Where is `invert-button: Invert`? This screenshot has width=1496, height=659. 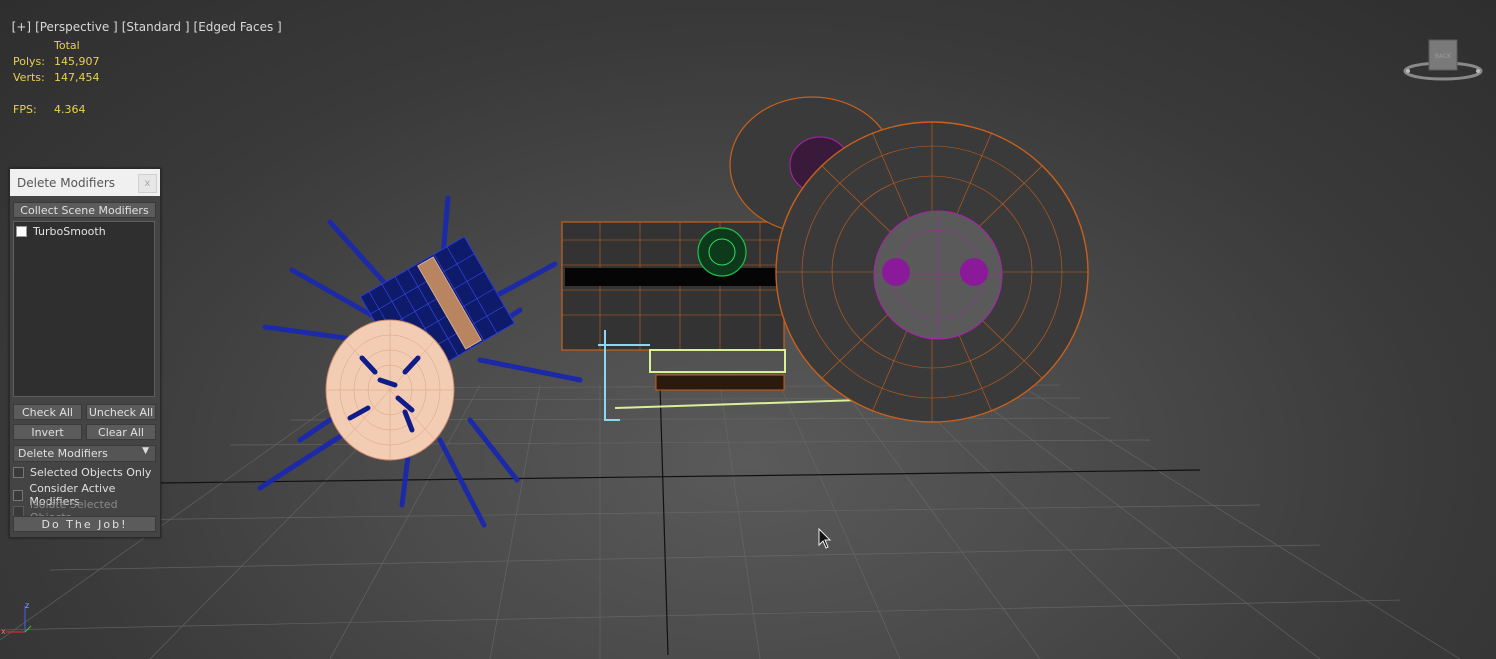 invert-button: Invert is located at coordinates (47, 432).